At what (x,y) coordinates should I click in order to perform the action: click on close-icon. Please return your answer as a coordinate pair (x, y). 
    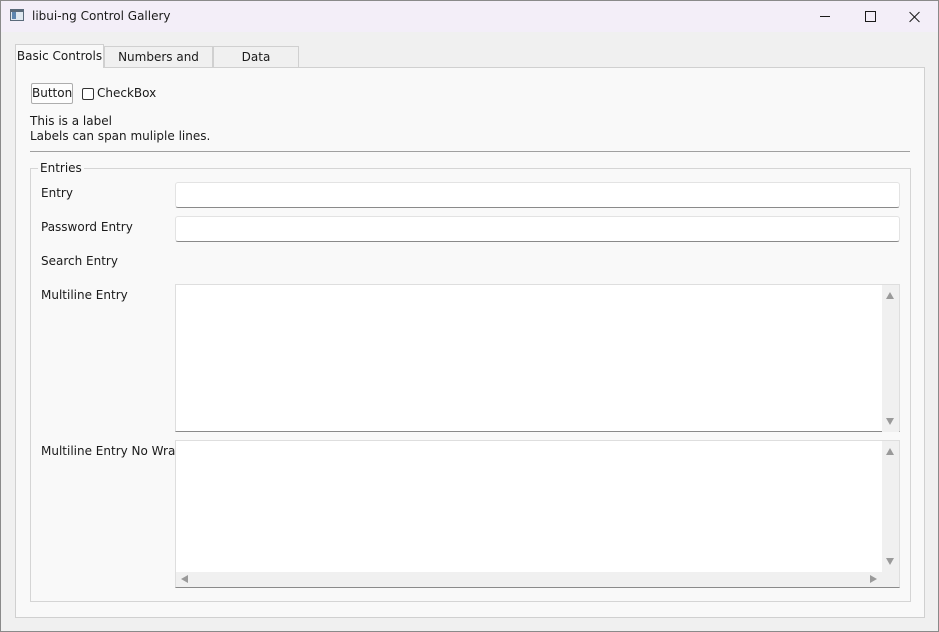
    Looking at the image, I should click on (915, 17).